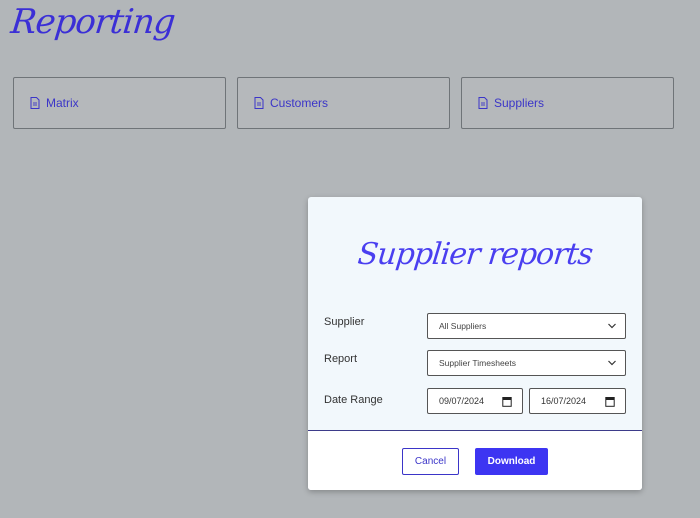  I want to click on dialog-title: Supplier reports, so click(475, 254).